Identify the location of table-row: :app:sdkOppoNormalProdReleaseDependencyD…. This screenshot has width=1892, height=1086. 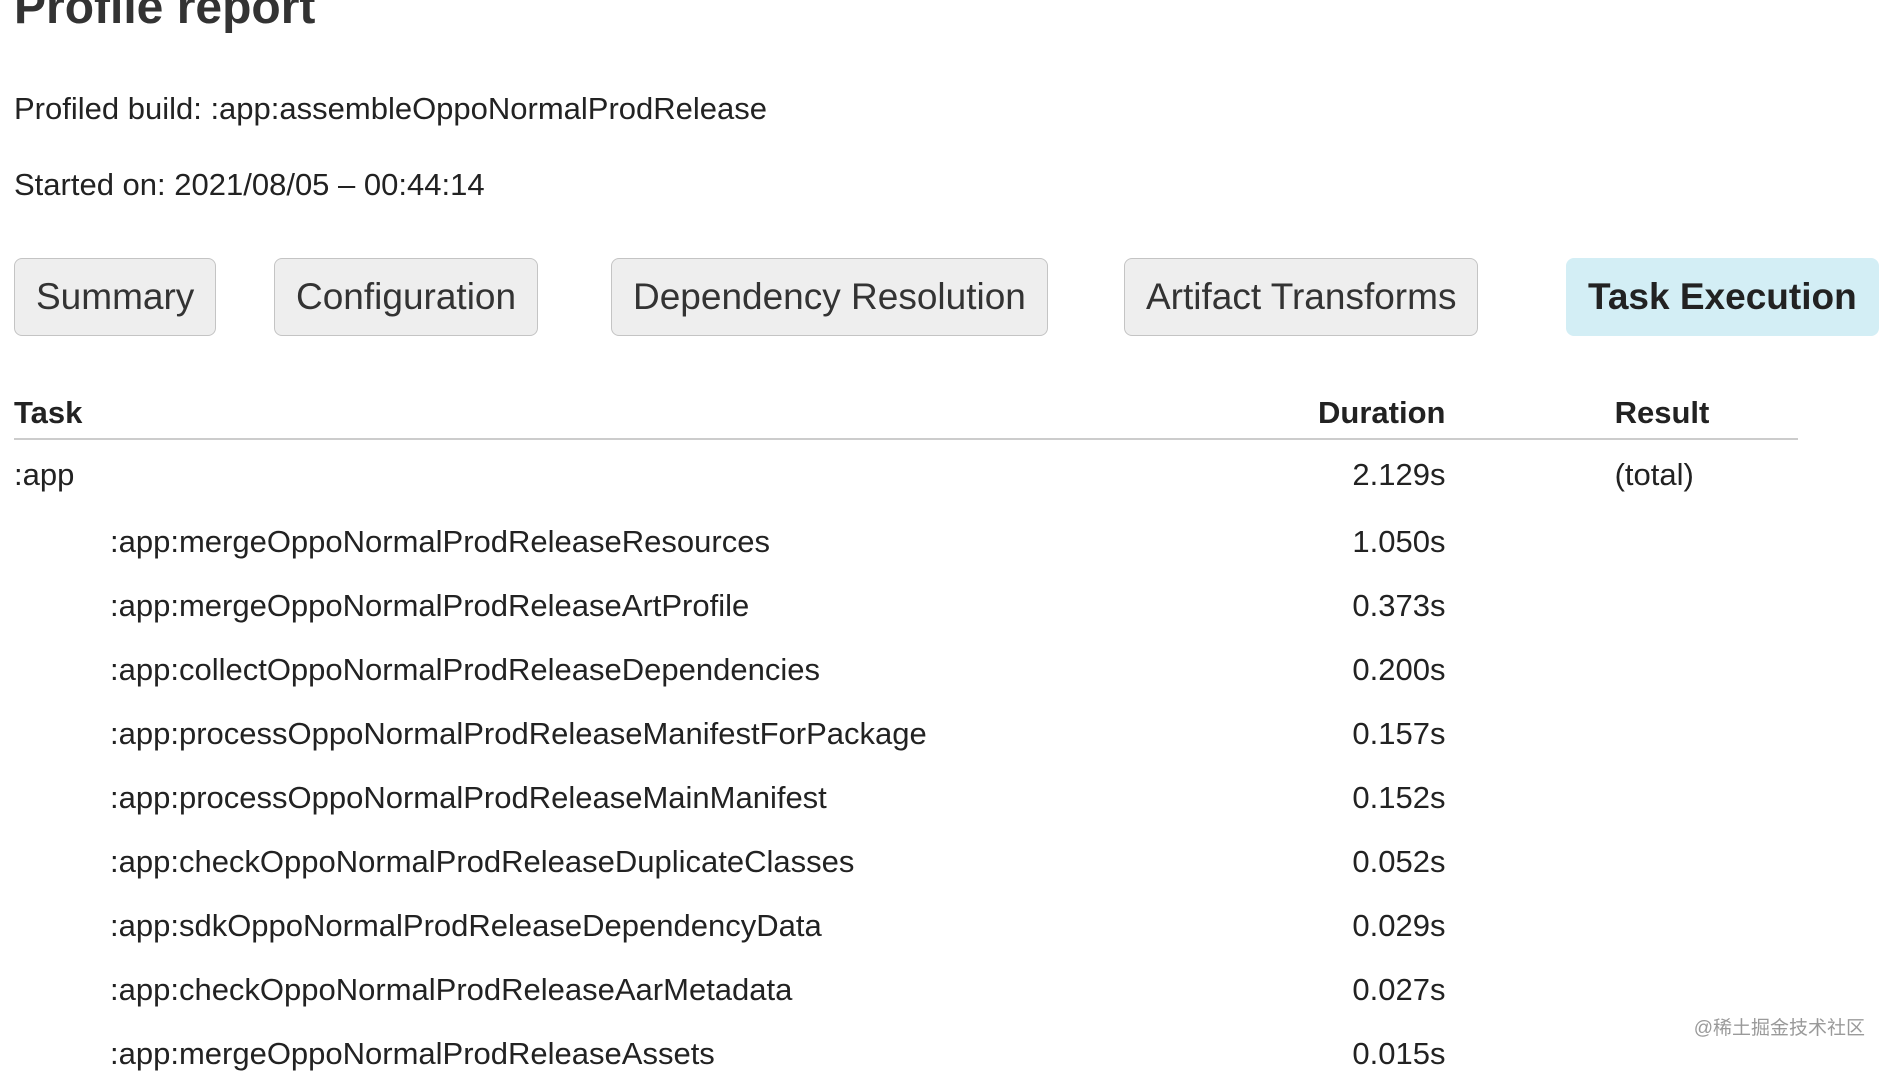
(906, 926).